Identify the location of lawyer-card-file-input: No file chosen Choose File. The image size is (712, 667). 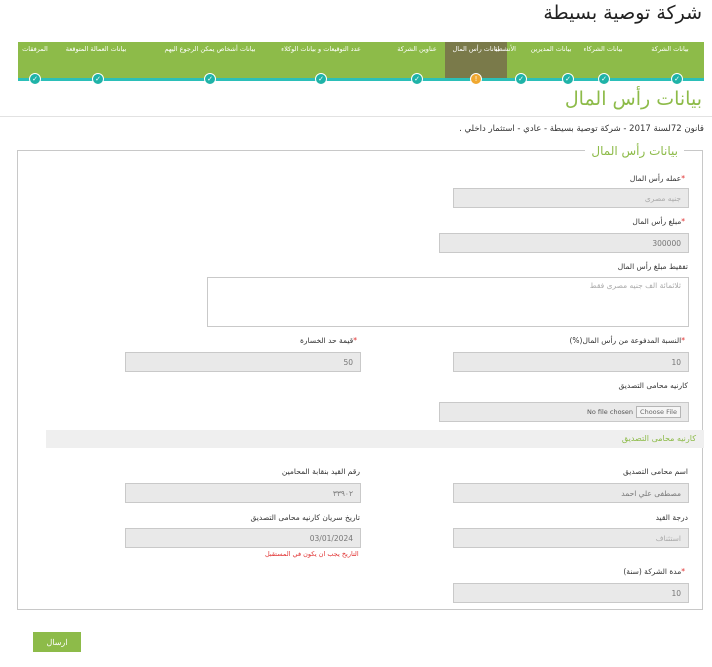
(564, 412).